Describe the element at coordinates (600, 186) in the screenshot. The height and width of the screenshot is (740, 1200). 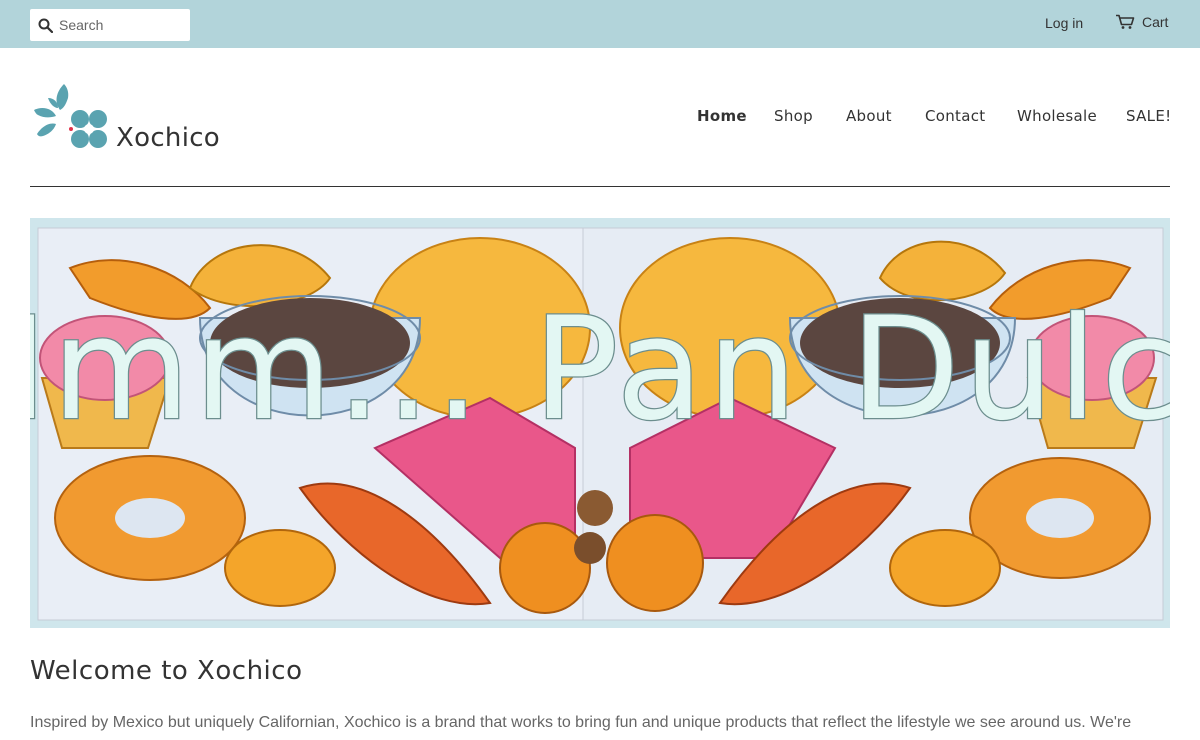
I see `header-divider` at that location.